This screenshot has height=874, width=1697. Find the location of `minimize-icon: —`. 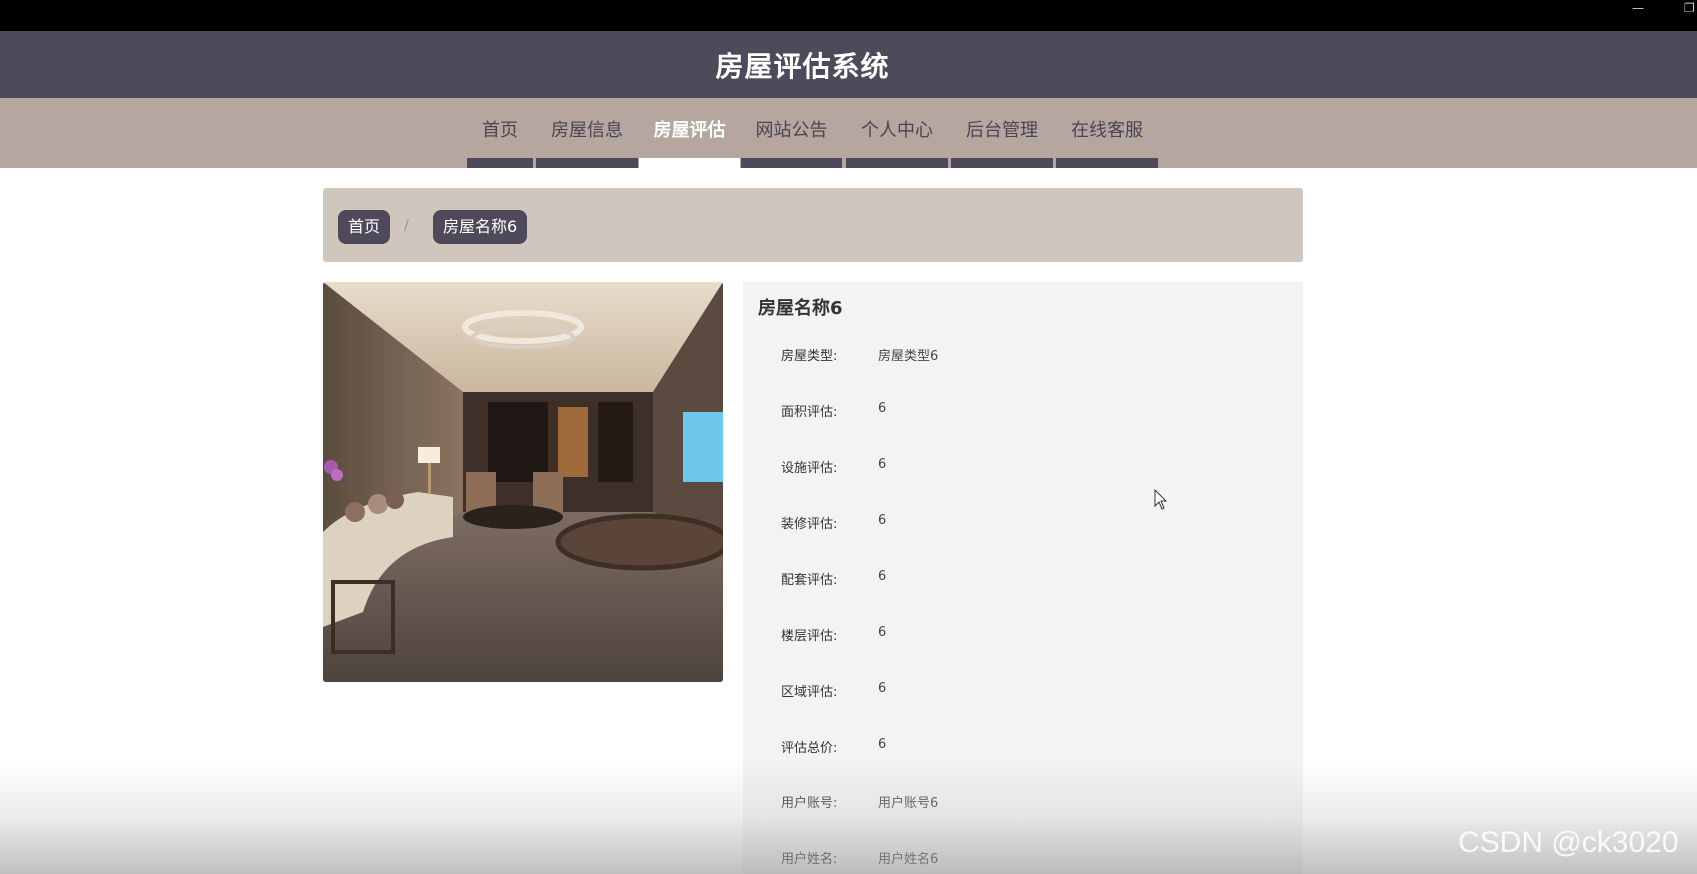

minimize-icon: — is located at coordinates (1638, 8).